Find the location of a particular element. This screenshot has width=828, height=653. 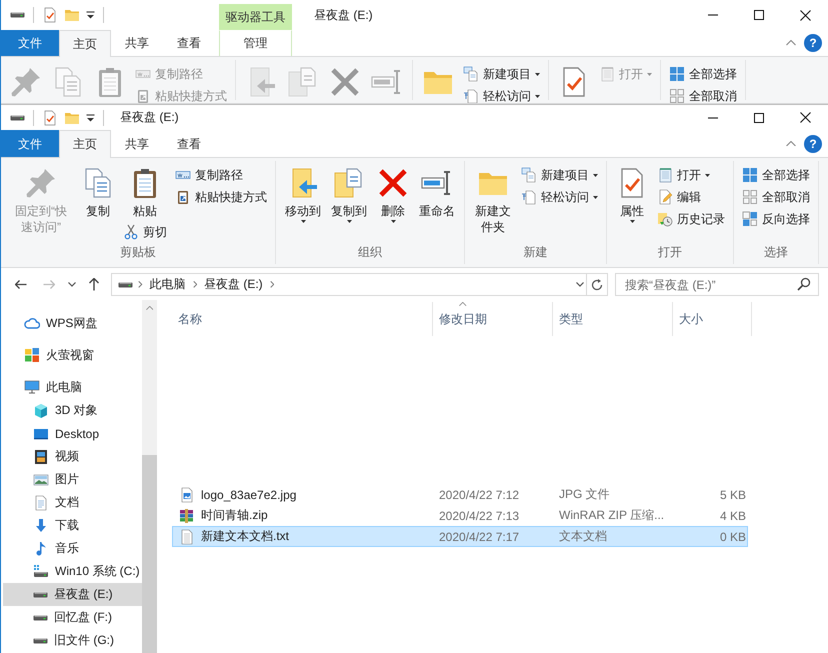

sidebar-item: 图片 is located at coordinates (72, 479).